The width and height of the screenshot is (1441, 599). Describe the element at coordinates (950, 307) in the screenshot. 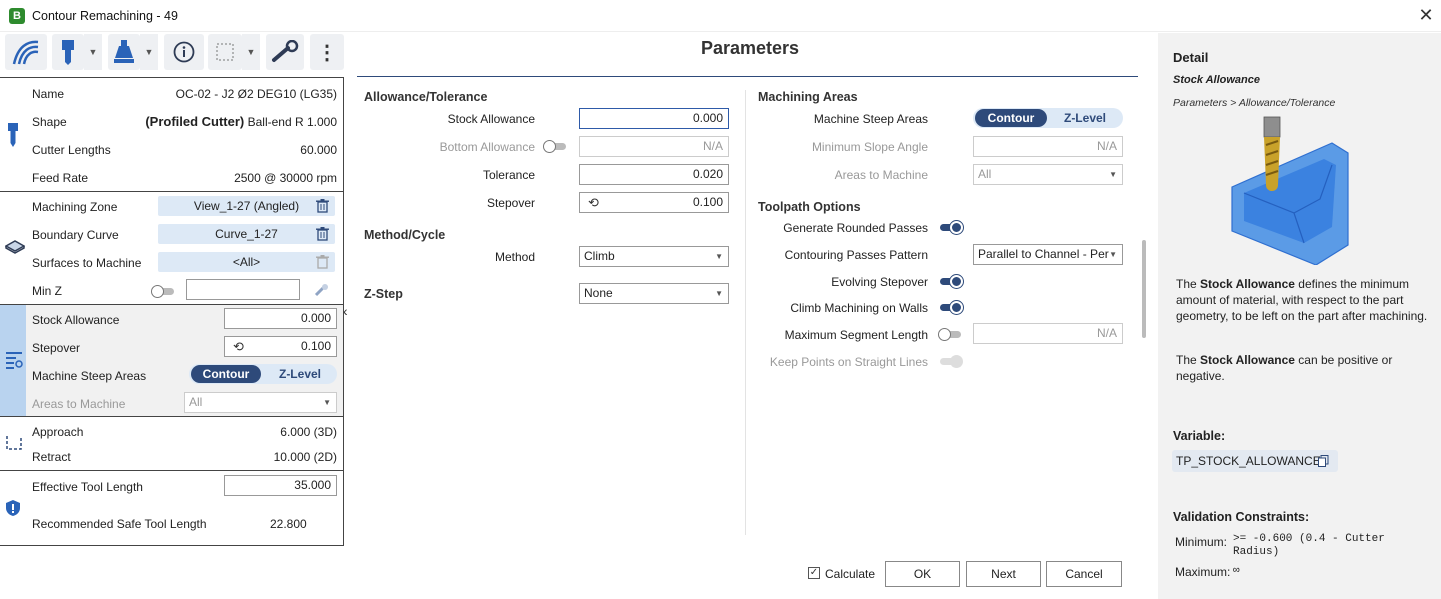

I see `climb-walls-toggle` at that location.